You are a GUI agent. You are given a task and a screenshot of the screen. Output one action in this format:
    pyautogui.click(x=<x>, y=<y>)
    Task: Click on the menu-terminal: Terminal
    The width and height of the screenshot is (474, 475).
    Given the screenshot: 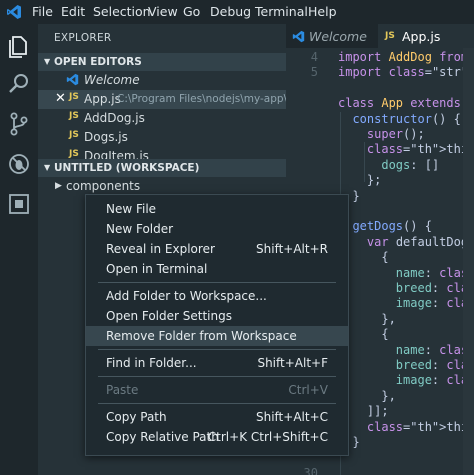 What is the action you would take?
    pyautogui.click(x=281, y=11)
    